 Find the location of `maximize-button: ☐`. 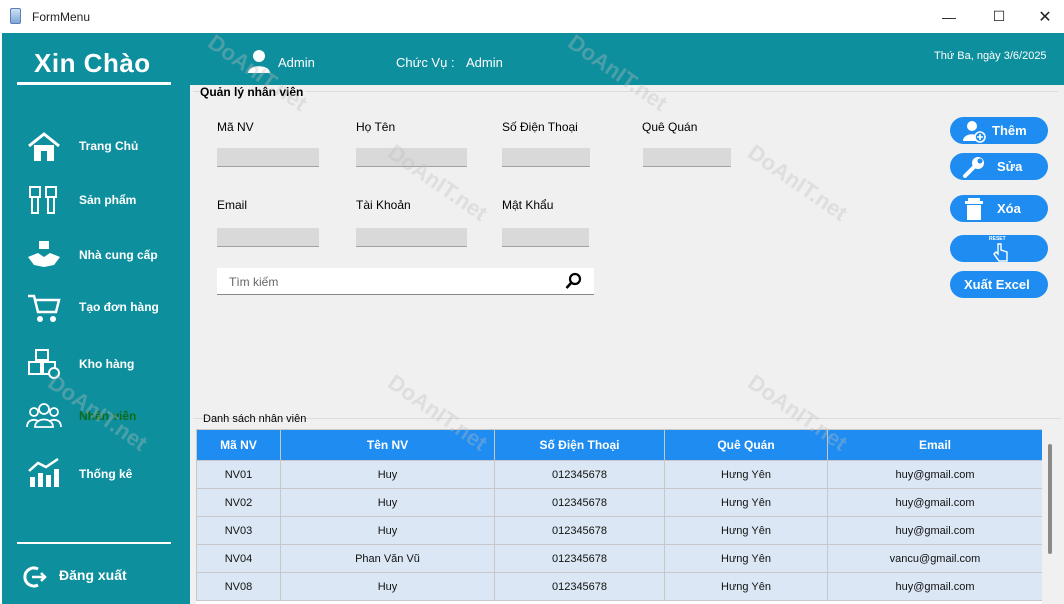

maximize-button: ☐ is located at coordinates (999, 16).